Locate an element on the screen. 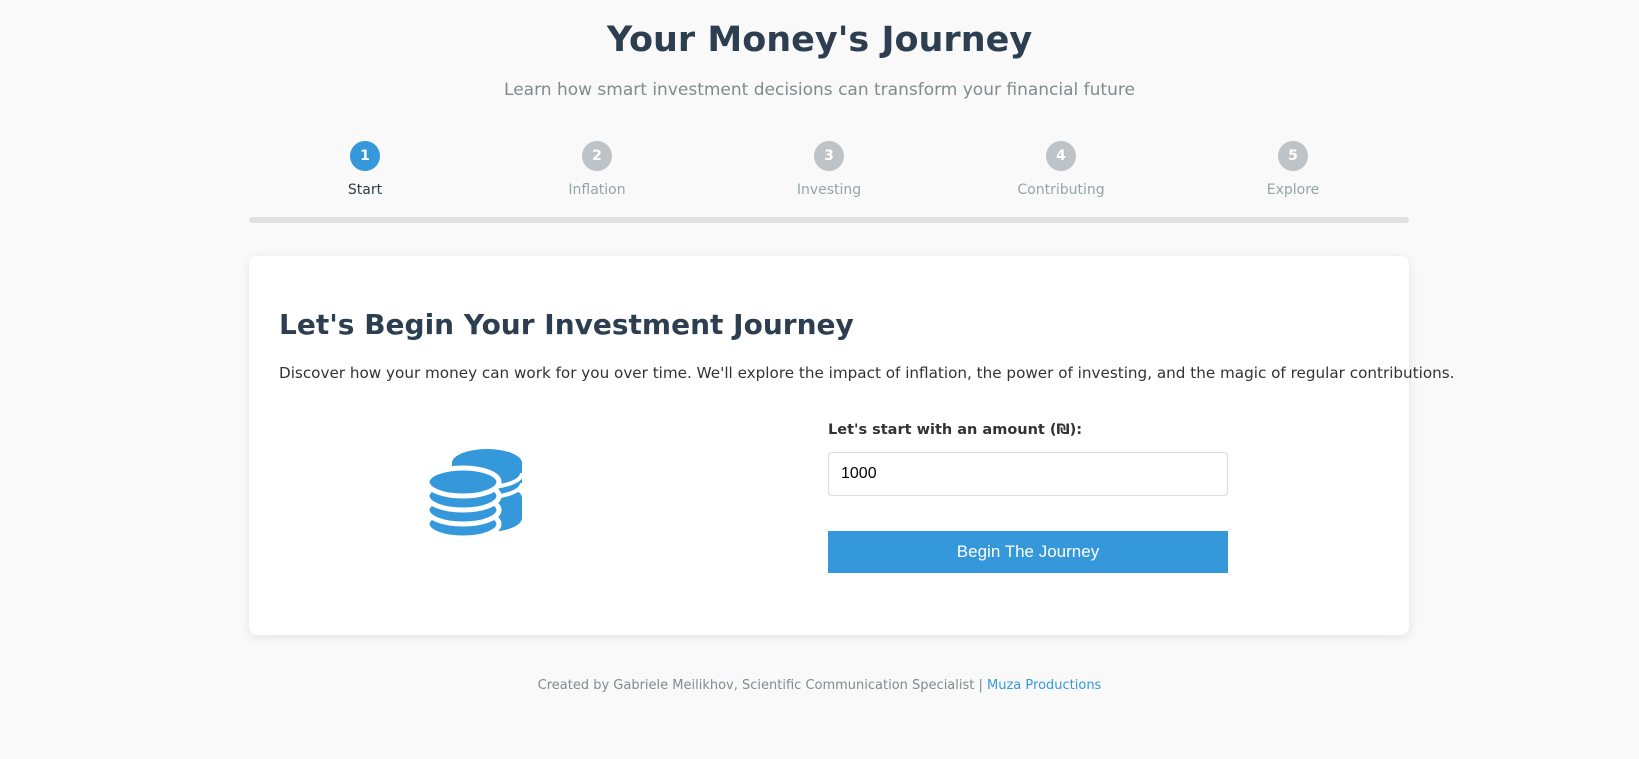 The height and width of the screenshot is (759, 1639). step-explore: 5 Explore is located at coordinates (1293, 171).